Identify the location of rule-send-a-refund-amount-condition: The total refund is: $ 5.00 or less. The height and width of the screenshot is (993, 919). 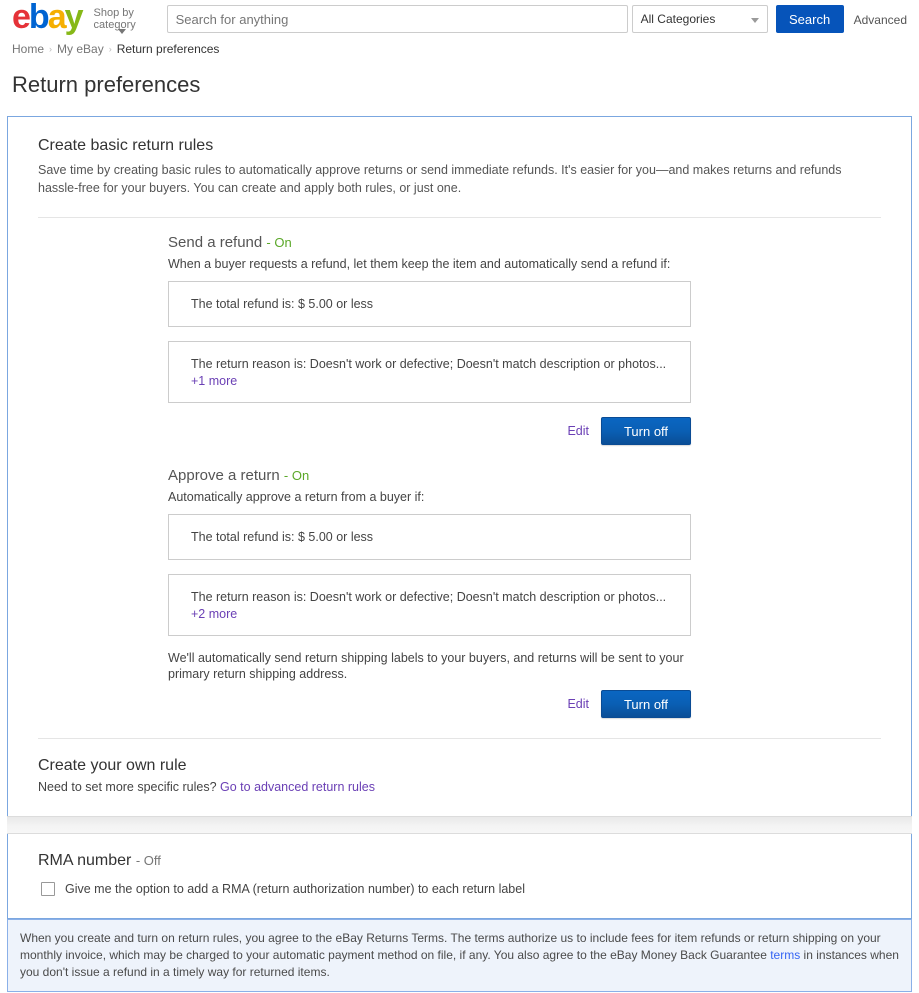
(429, 304).